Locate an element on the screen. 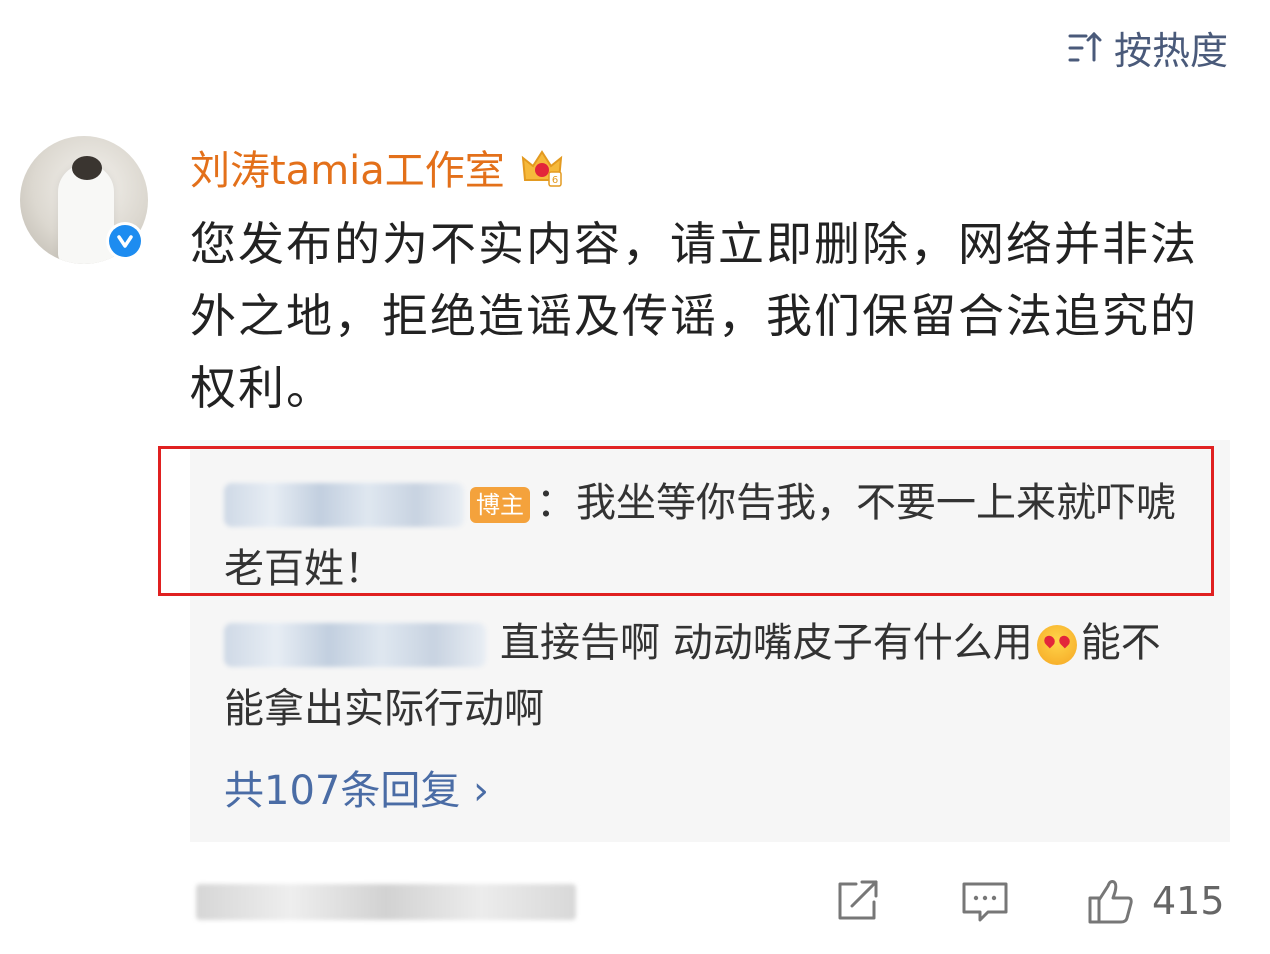  sort-by-hot-button: 按热度 is located at coordinates (1147, 47).